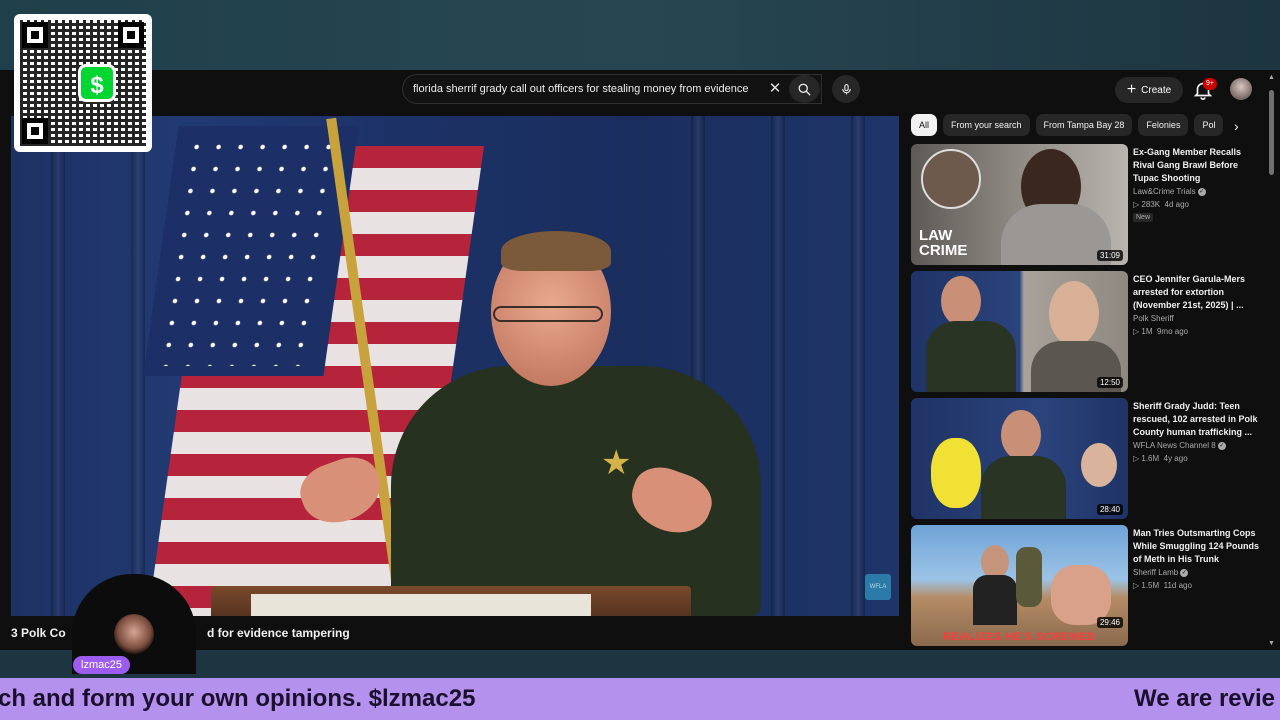 This screenshot has width=1280, height=720. What do you see at coordinates (1174, 445) in the screenshot?
I see `channel-name-text: WFLA News Channel 8` at bounding box center [1174, 445].